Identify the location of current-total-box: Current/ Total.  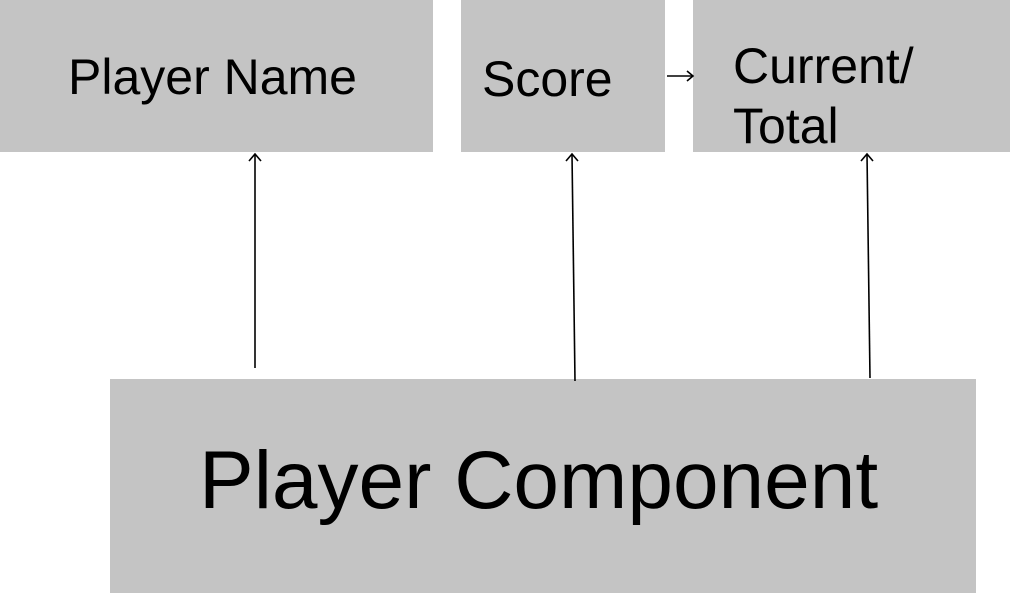
(851, 77).